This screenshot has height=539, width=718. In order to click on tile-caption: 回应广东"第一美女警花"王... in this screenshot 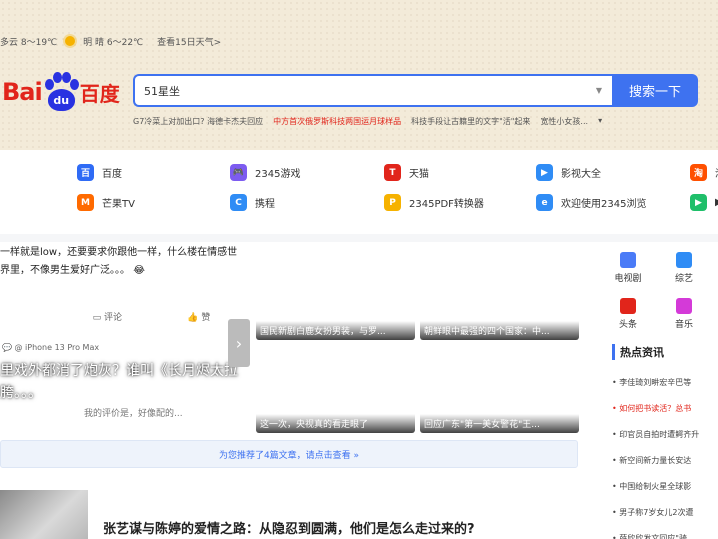, I will do `click(499, 423)`.